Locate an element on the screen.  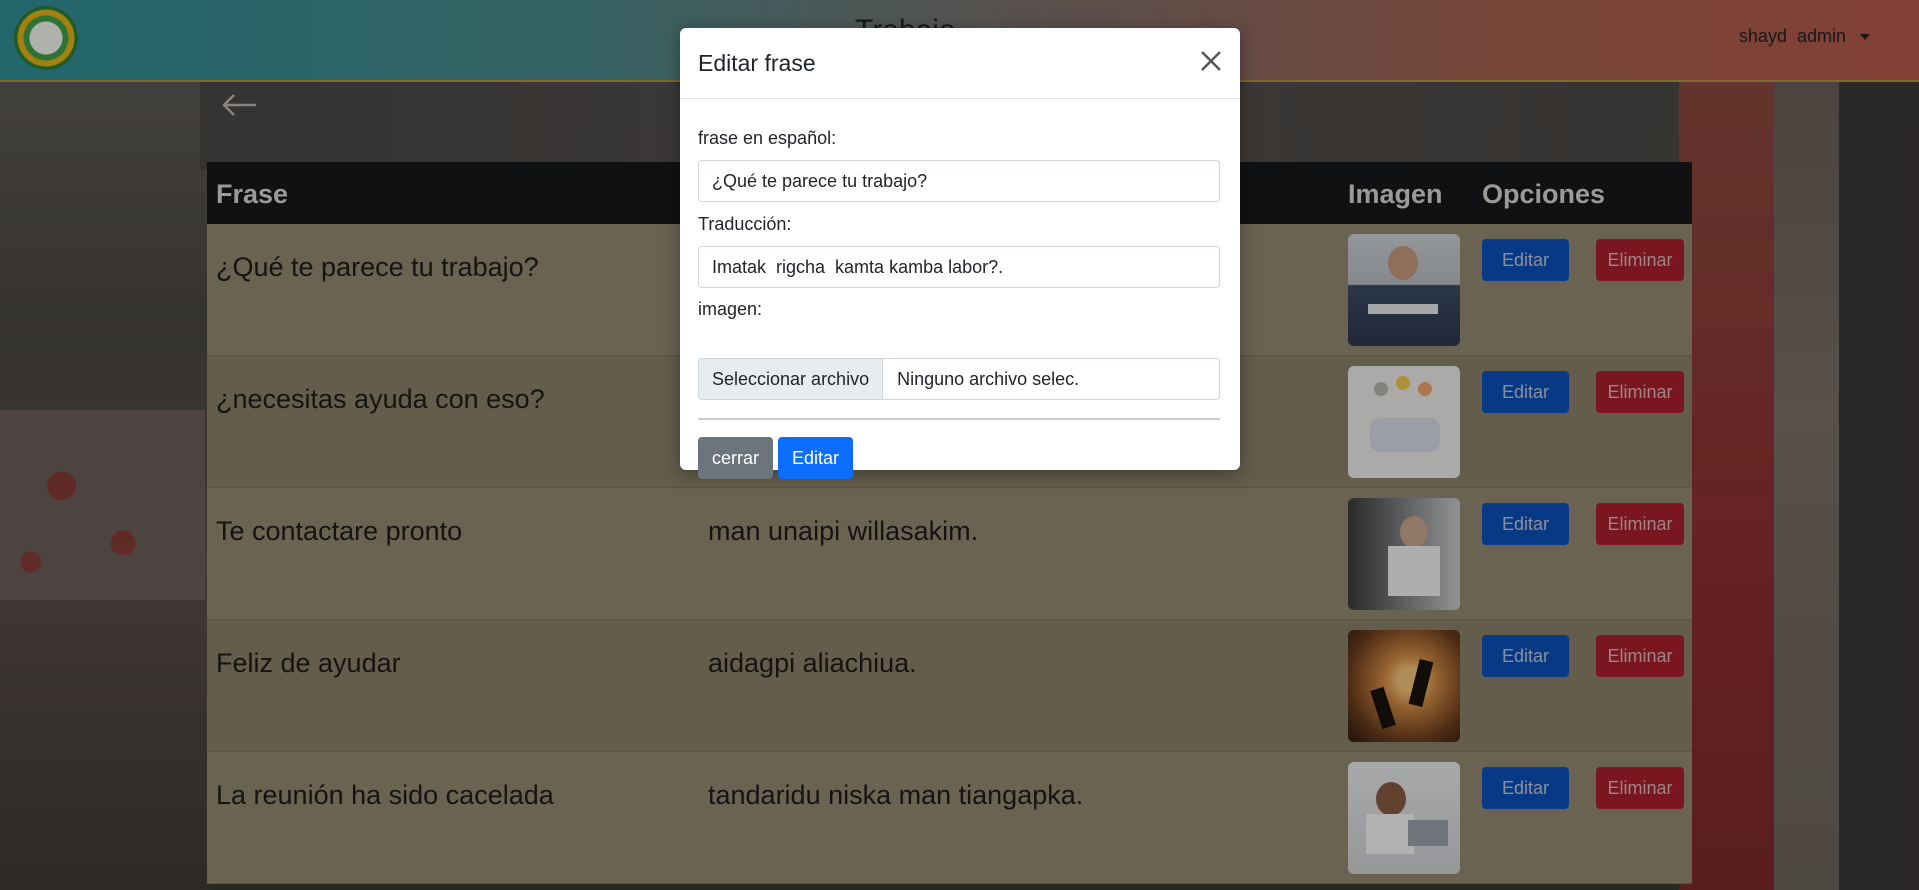
select-file-button: Seleccionar archivo is located at coordinates (791, 379).